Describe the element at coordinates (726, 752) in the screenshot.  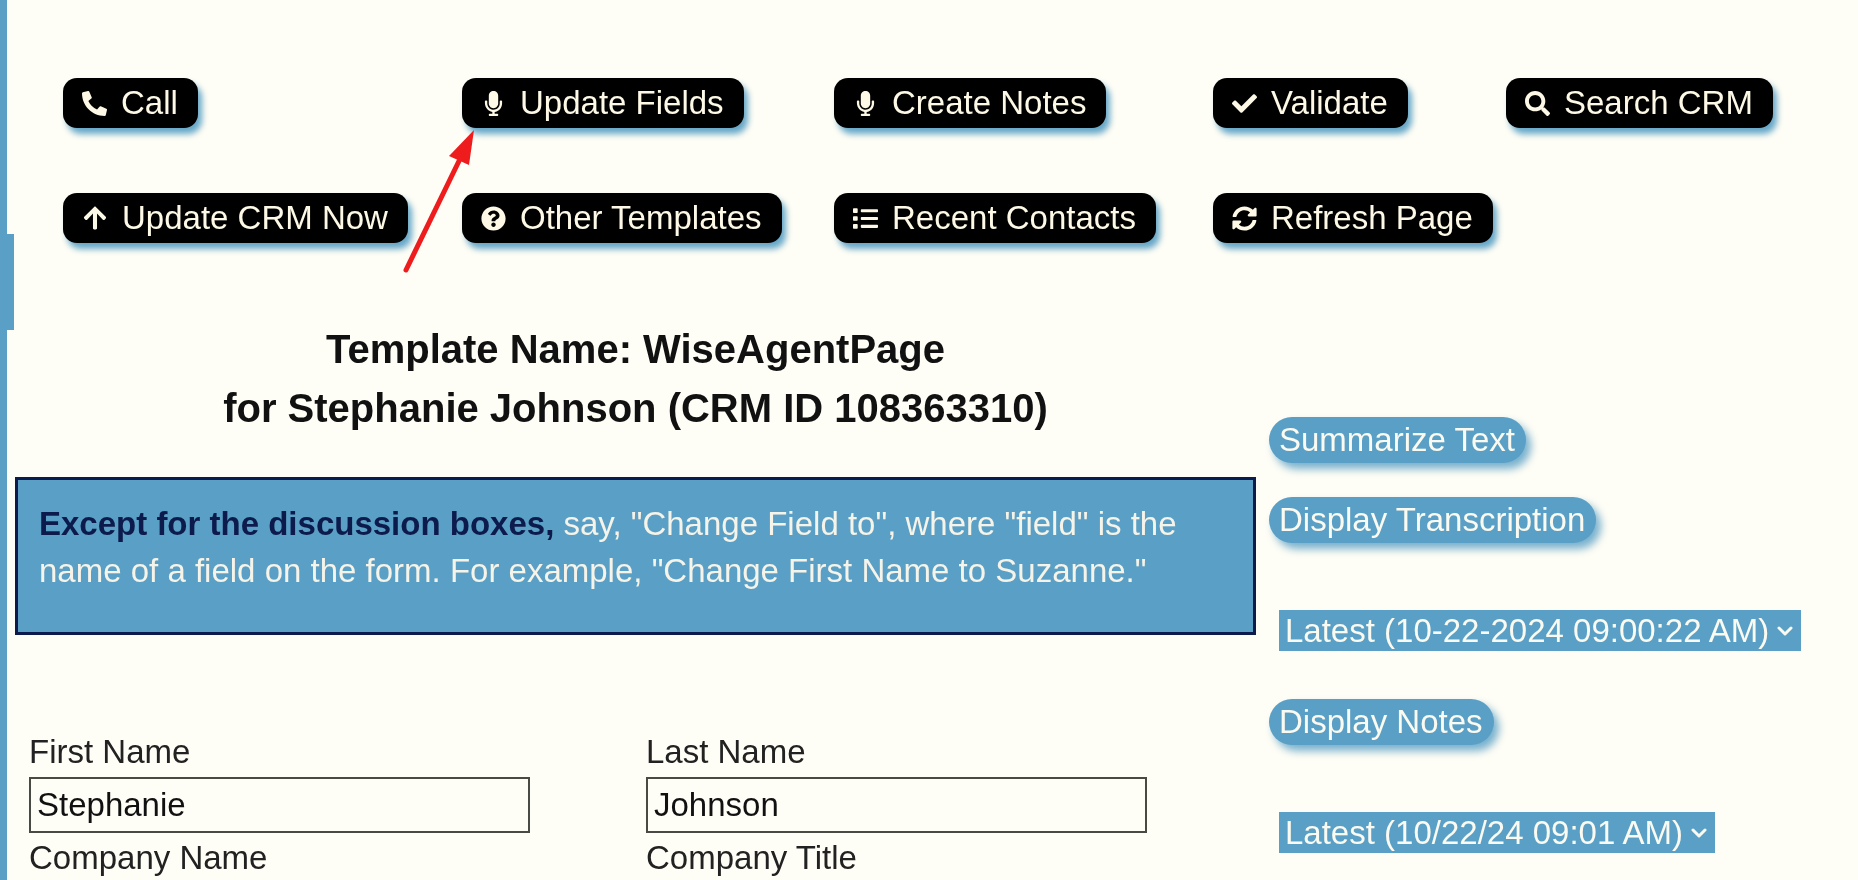
I see `field-label: Last Name` at that location.